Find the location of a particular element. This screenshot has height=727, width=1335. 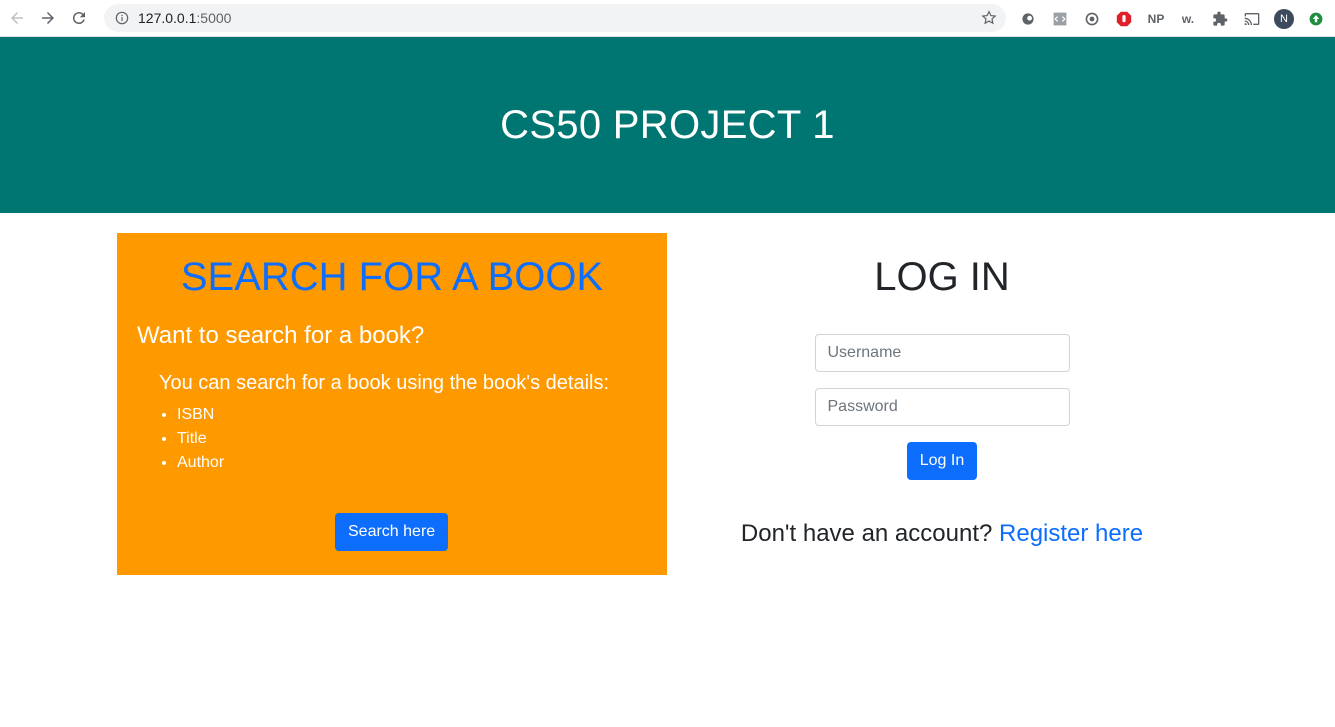

extensions-tray: NP w. N is located at coordinates (1176, 18).